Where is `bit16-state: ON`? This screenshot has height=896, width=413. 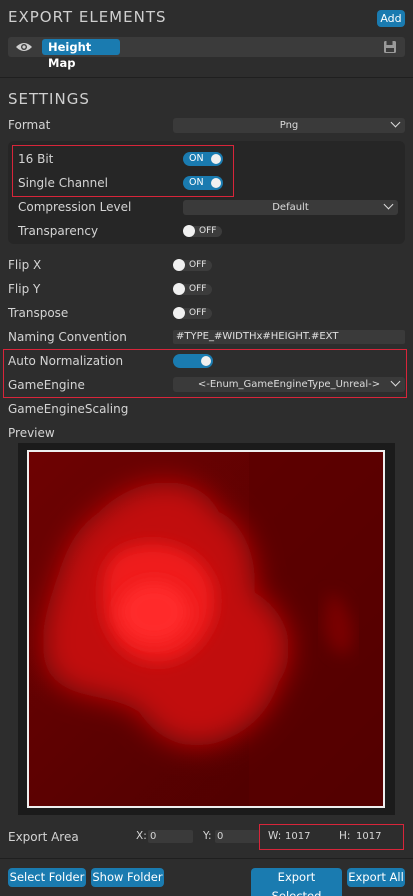
bit16-state: ON is located at coordinates (196, 158).